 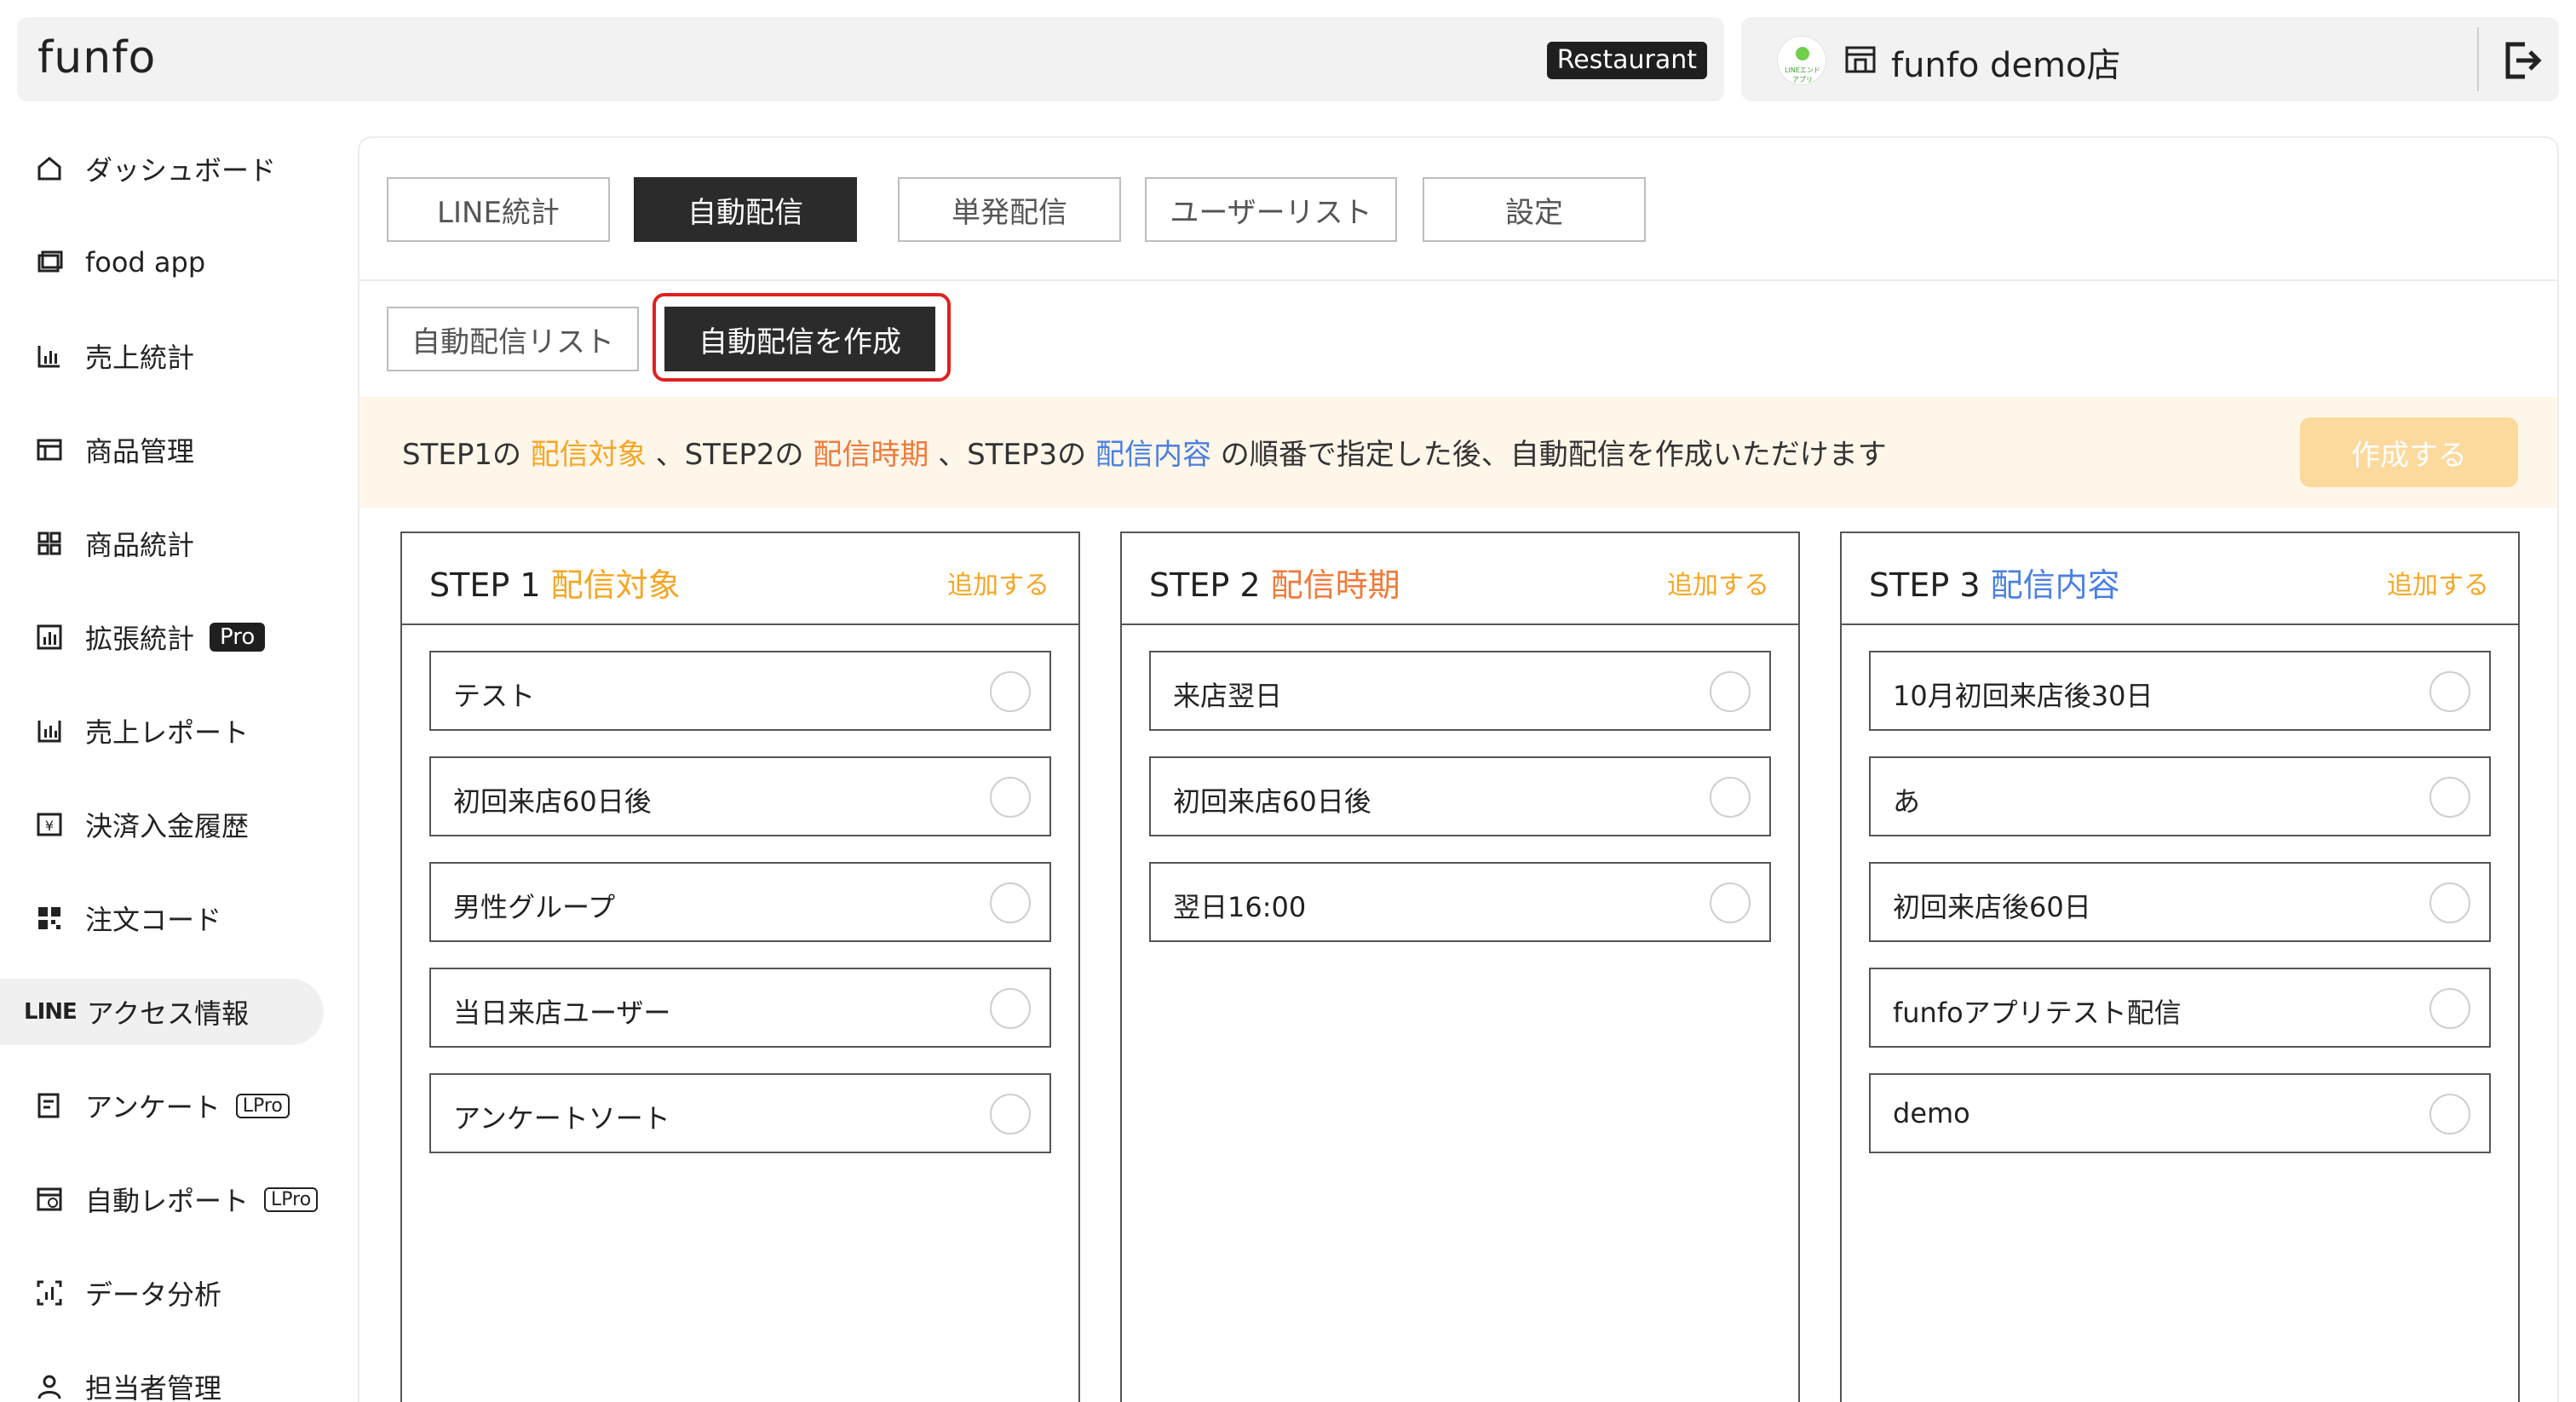 I want to click on create-button: 作成する, so click(x=2409, y=452).